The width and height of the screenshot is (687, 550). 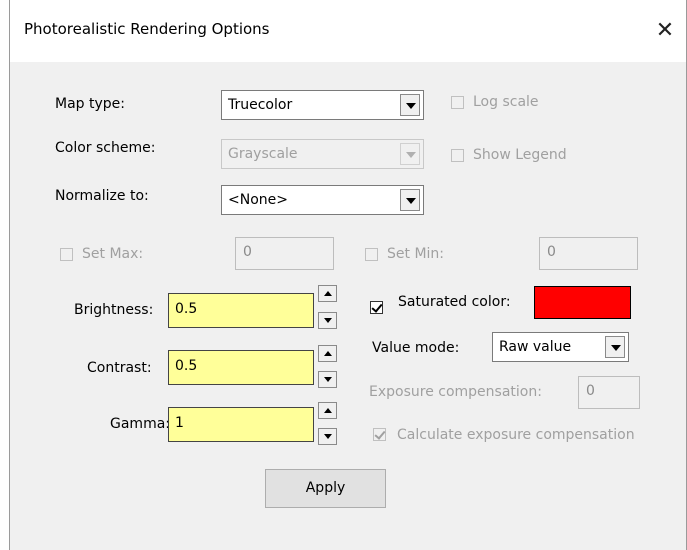 What do you see at coordinates (588, 253) in the screenshot?
I see `set-min-input: 0` at bounding box center [588, 253].